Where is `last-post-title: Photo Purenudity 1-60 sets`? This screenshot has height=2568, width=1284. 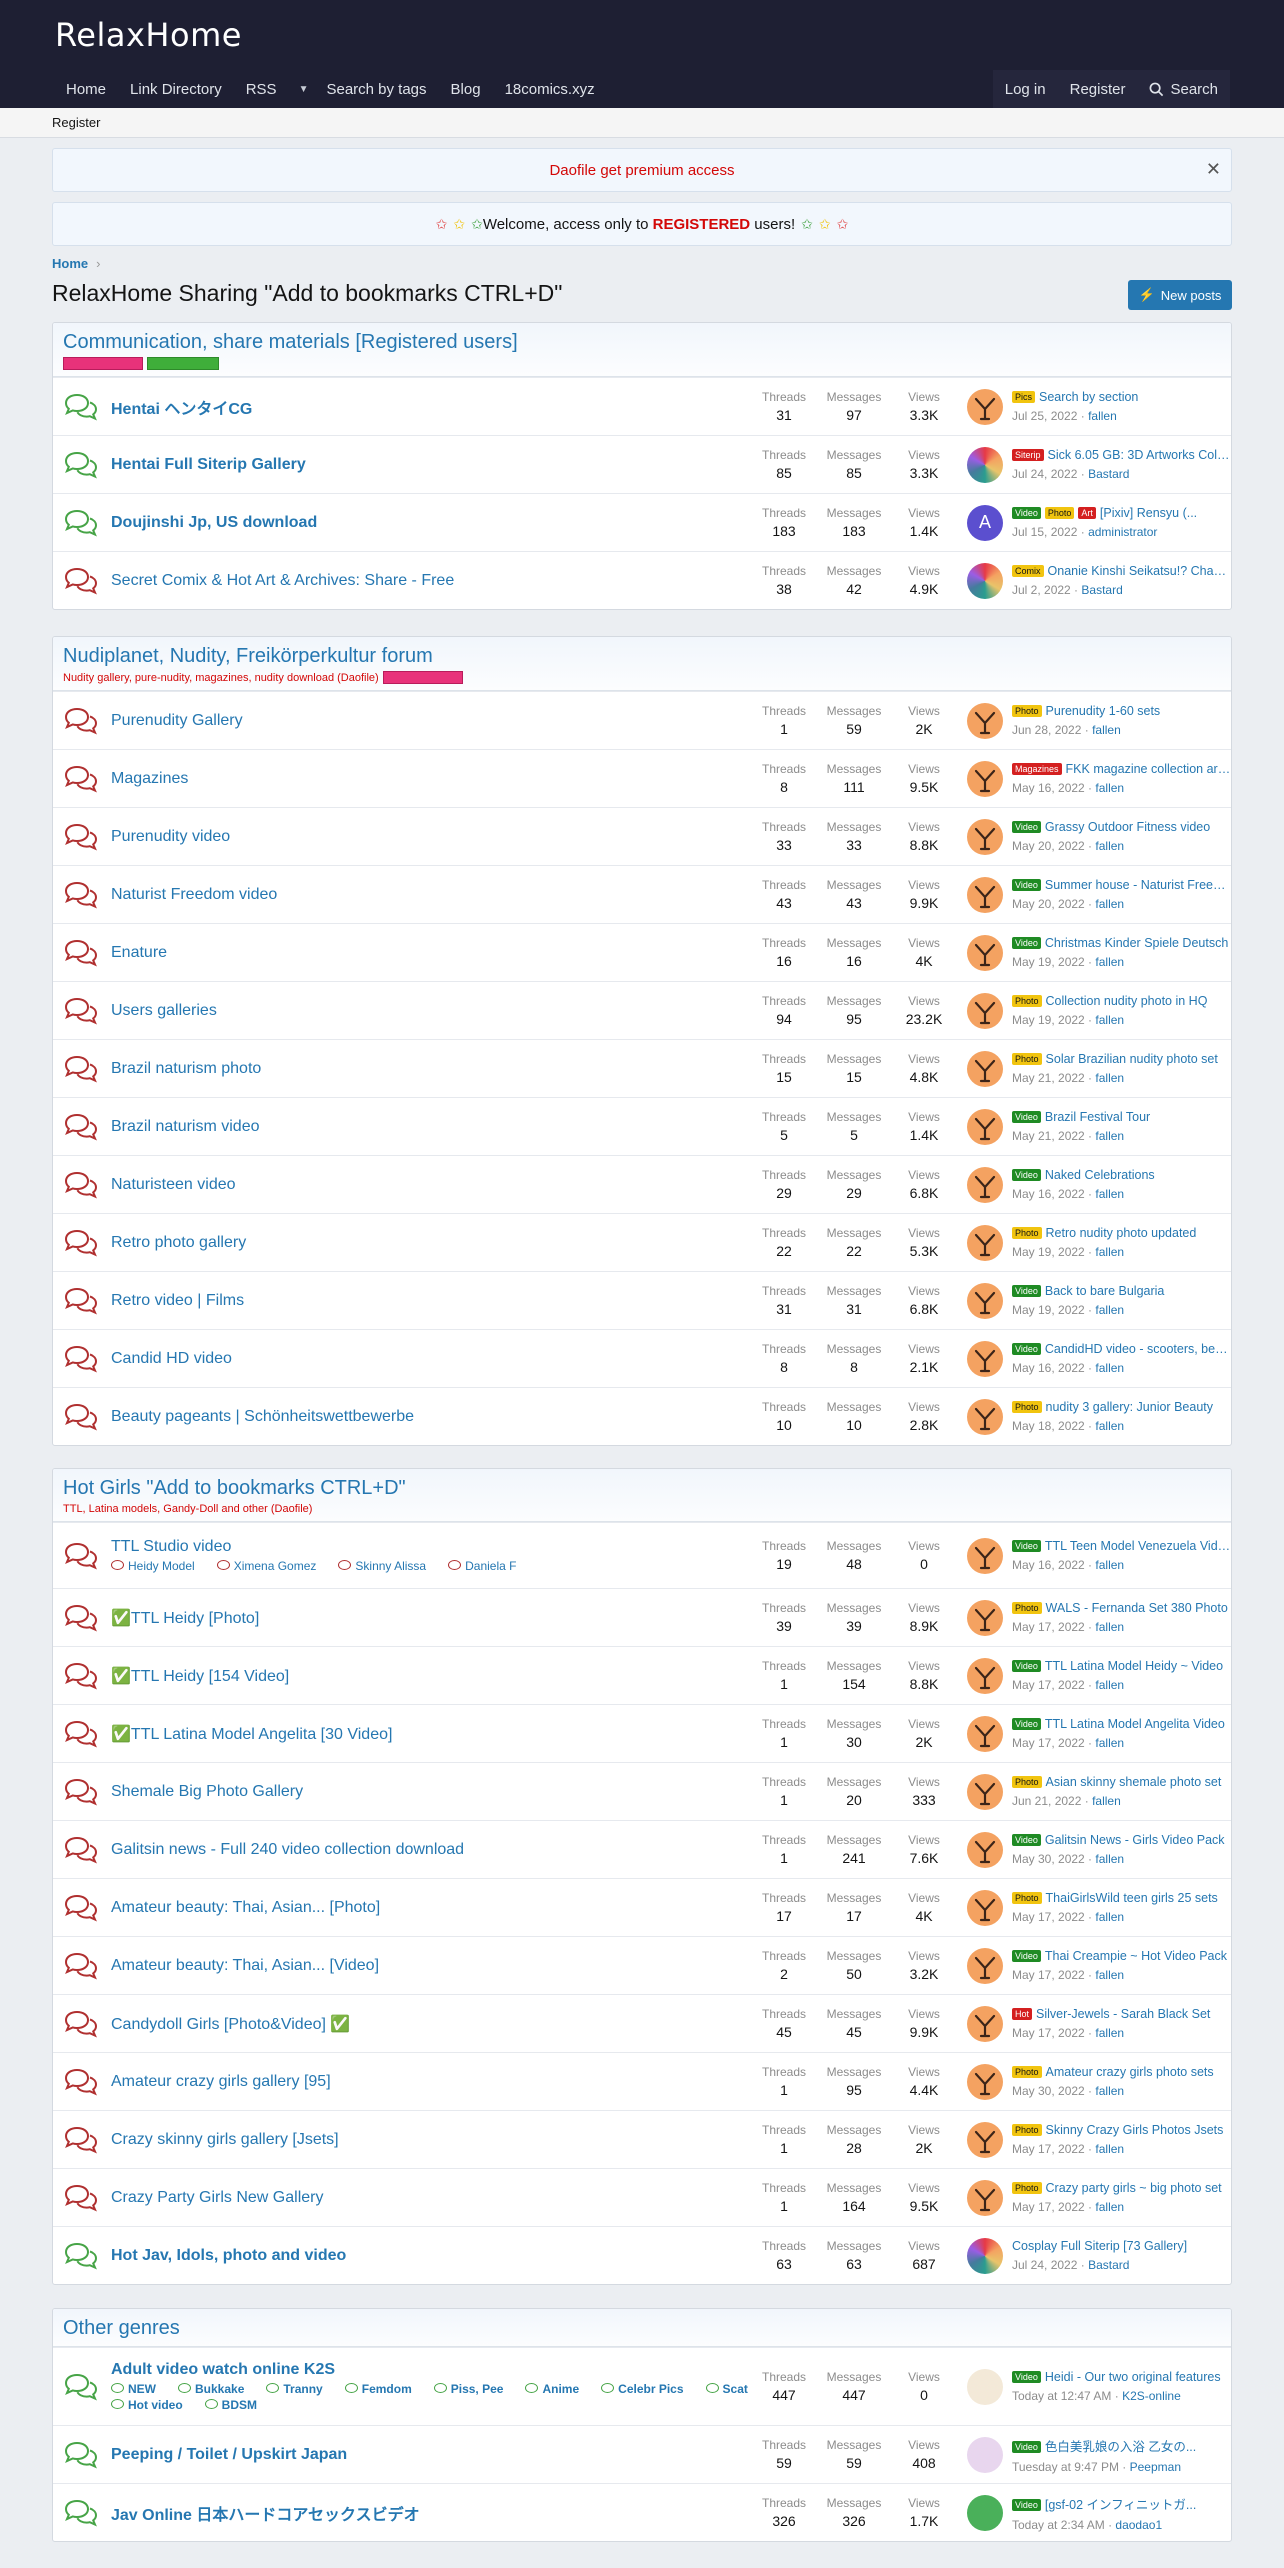
last-post-title: Photo Purenudity 1-60 sets is located at coordinates (1121, 711).